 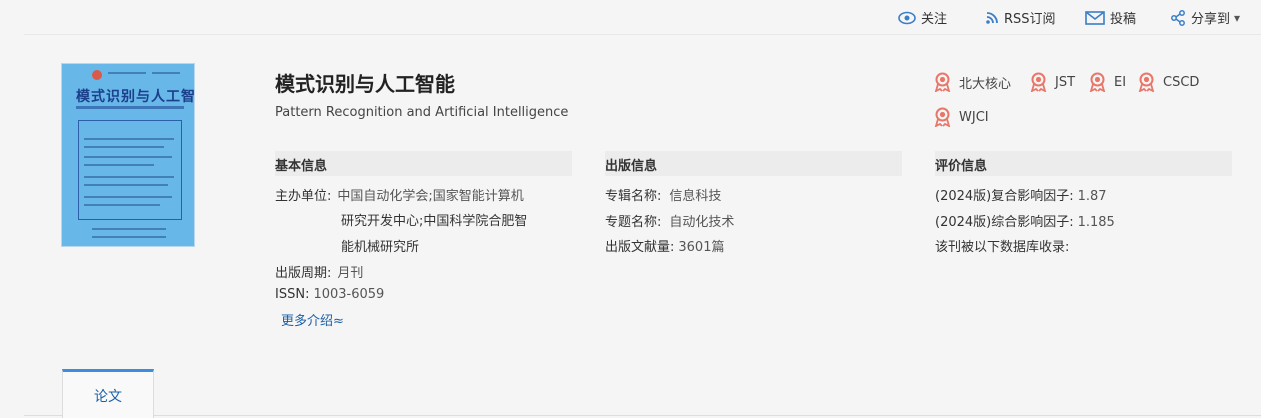 What do you see at coordinates (985, 84) in the screenshot?
I see `badge-label: 北大核心` at bounding box center [985, 84].